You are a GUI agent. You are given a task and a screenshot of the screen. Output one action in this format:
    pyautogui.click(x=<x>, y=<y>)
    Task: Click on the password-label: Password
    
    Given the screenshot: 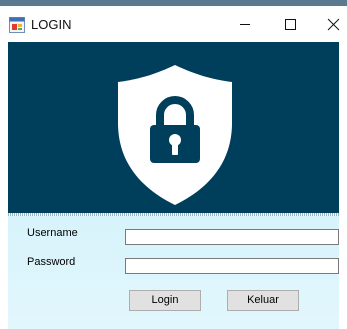 What is the action you would take?
    pyautogui.click(x=51, y=262)
    